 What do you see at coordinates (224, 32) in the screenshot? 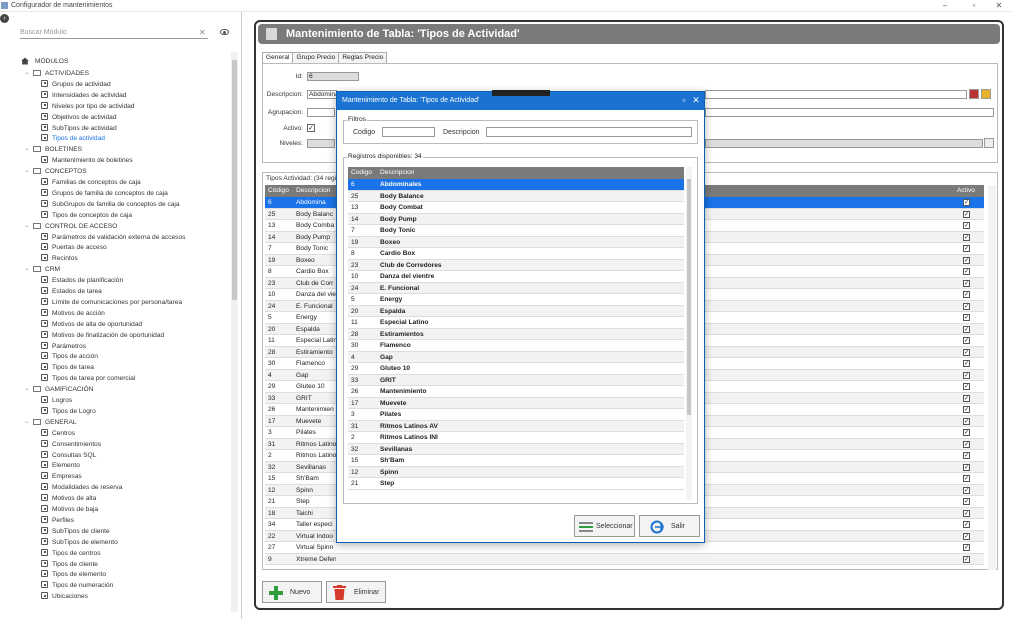
I see `eye-icon` at bounding box center [224, 32].